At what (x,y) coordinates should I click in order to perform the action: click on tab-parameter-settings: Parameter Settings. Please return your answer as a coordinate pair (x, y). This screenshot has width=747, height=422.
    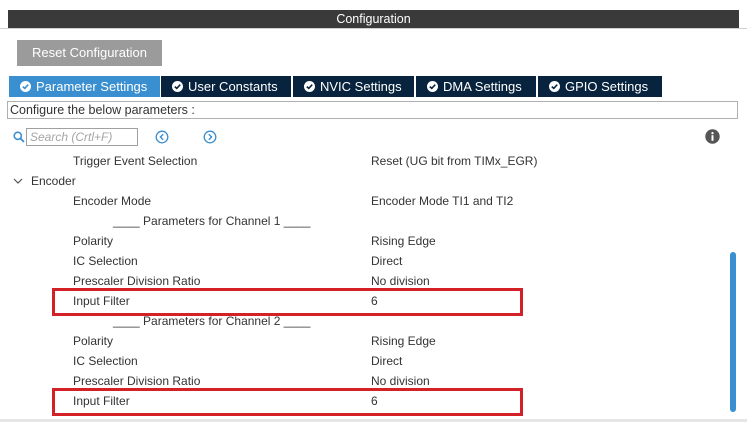
    Looking at the image, I should click on (84, 86).